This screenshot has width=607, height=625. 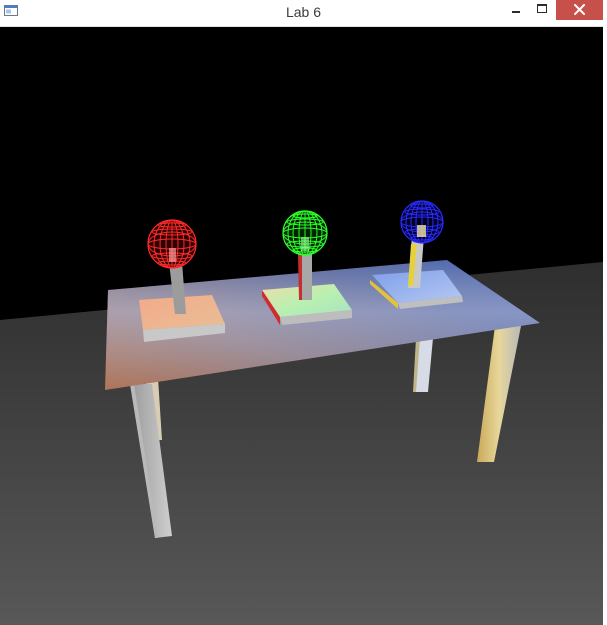 What do you see at coordinates (305, 233) in the screenshot?
I see `sphere-green` at bounding box center [305, 233].